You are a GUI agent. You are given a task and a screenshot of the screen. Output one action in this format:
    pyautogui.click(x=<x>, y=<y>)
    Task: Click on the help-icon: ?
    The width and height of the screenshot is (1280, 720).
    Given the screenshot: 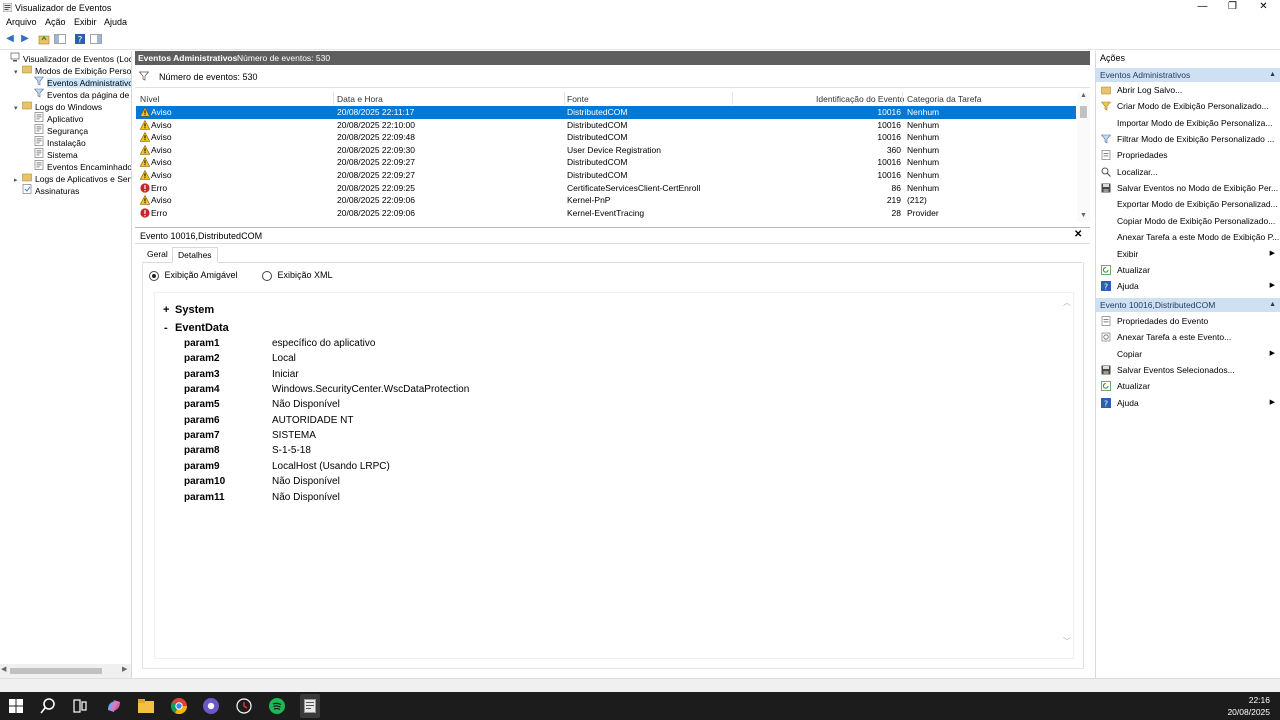 What is the action you would take?
    pyautogui.click(x=80, y=39)
    